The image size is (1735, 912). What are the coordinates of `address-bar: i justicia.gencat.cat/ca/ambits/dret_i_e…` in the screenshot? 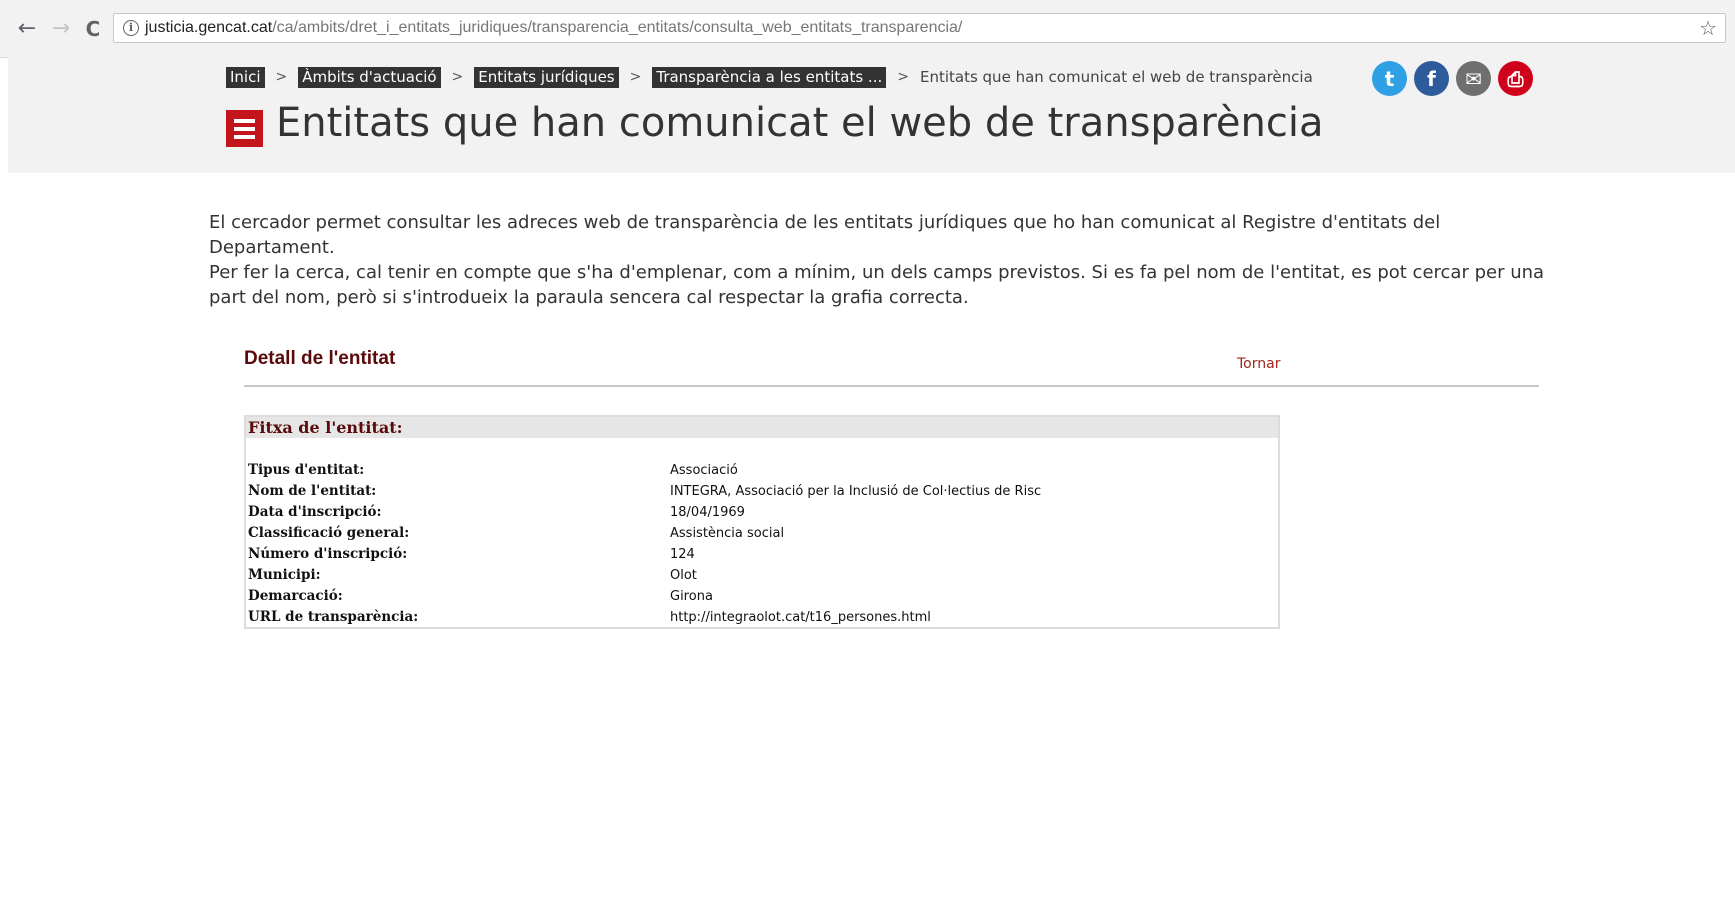 It's located at (919, 28).